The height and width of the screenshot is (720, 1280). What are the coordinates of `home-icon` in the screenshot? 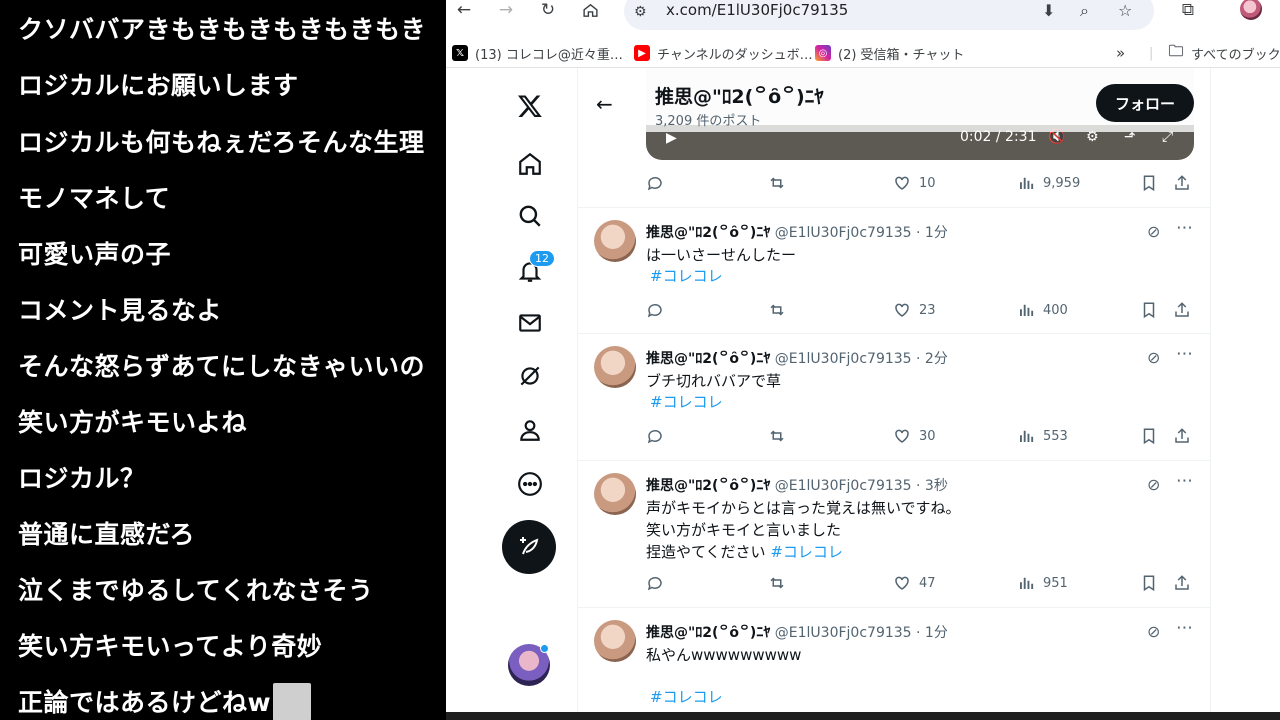 It's located at (590, 10).